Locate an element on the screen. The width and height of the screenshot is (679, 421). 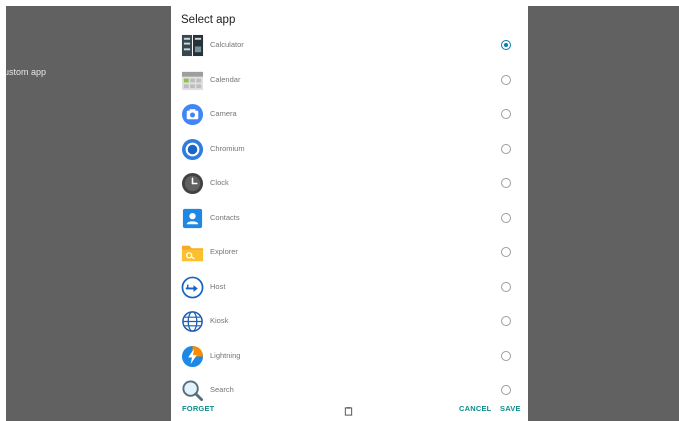
background-custom-app-label: ustom app is located at coordinates (26, 72).